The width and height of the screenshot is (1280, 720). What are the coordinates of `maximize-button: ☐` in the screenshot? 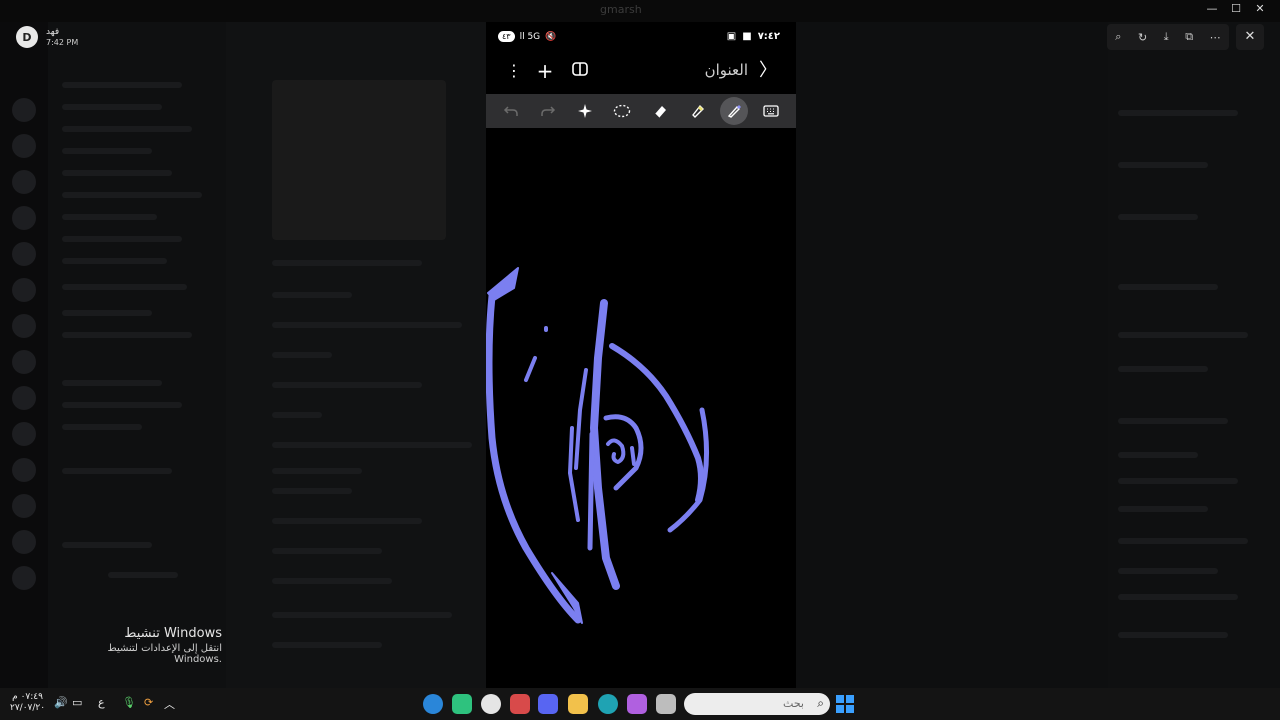 It's located at (1236, 8).